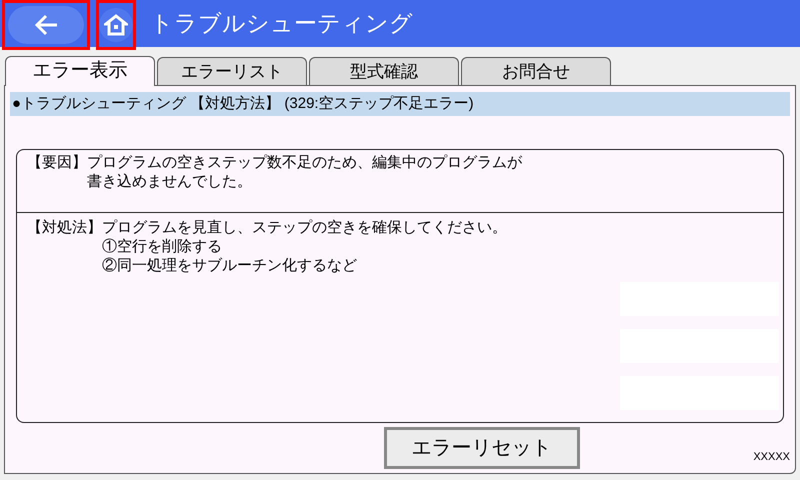  What do you see at coordinates (536, 71) in the screenshot?
I see `tab: お問合せ` at bounding box center [536, 71].